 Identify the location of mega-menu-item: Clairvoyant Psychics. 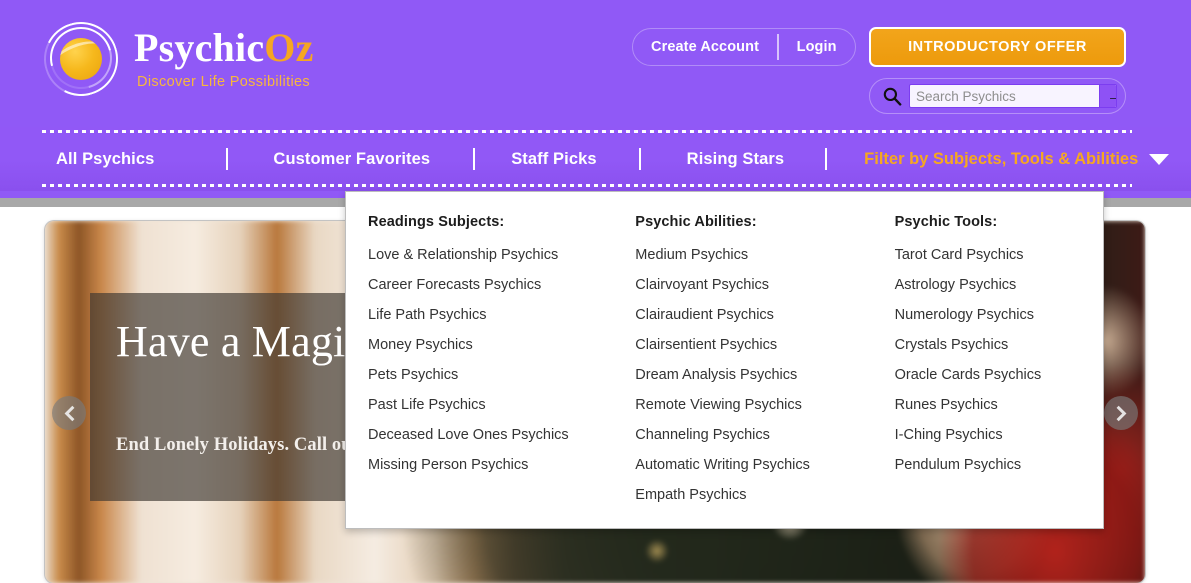
(753, 285).